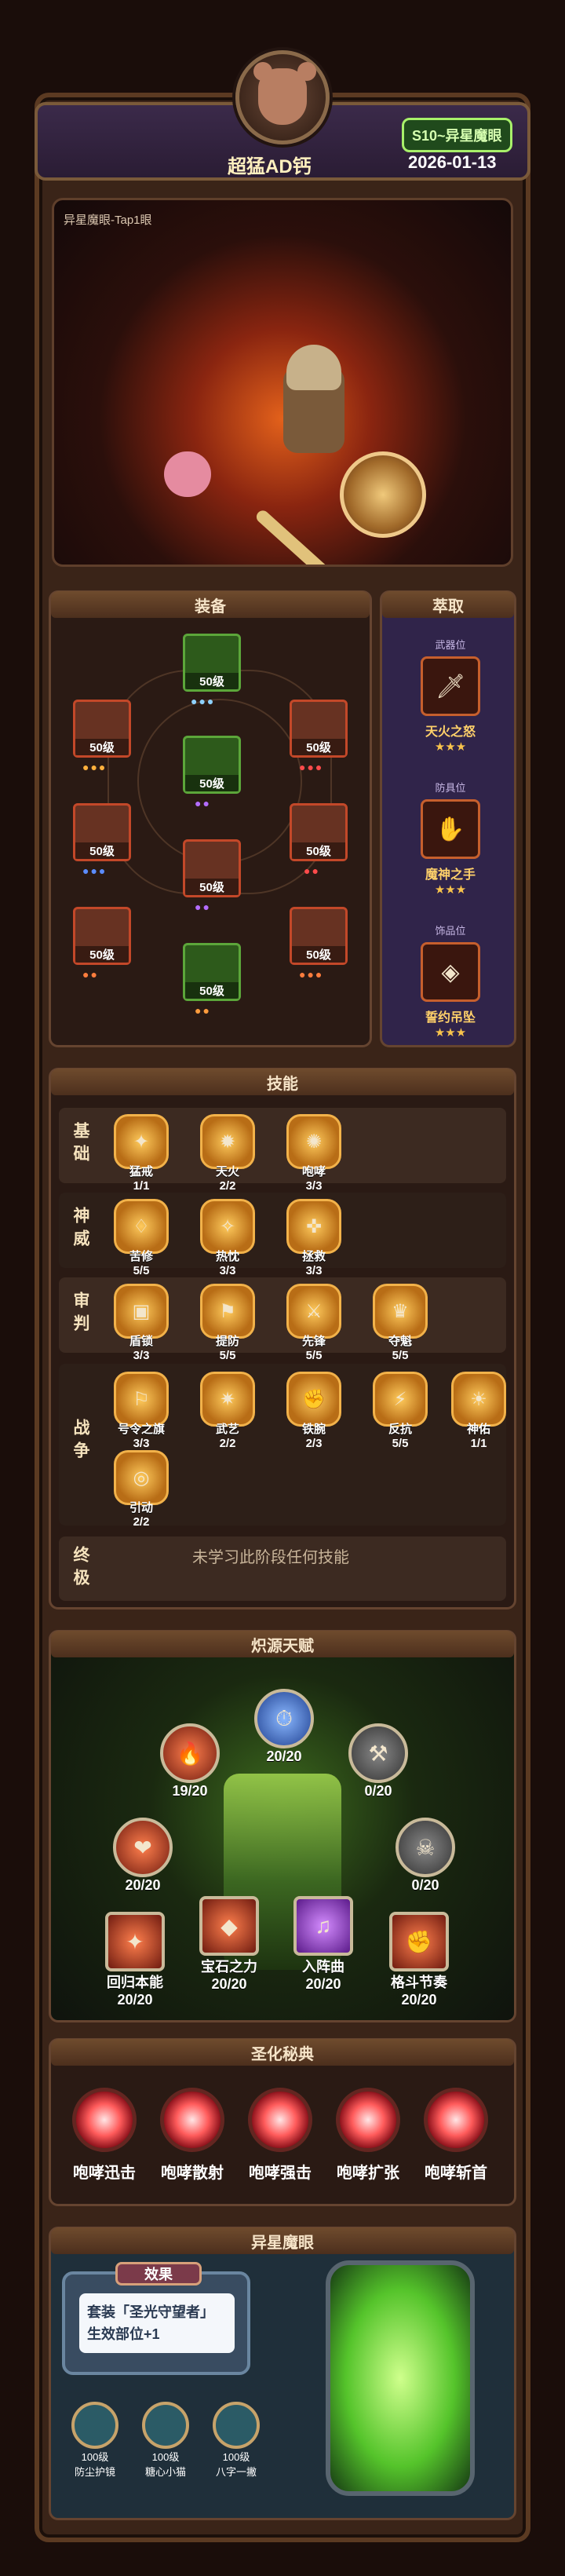 The width and height of the screenshot is (565, 2576). What do you see at coordinates (141, 1256) in the screenshot?
I see `skill-name: 苦修` at bounding box center [141, 1256].